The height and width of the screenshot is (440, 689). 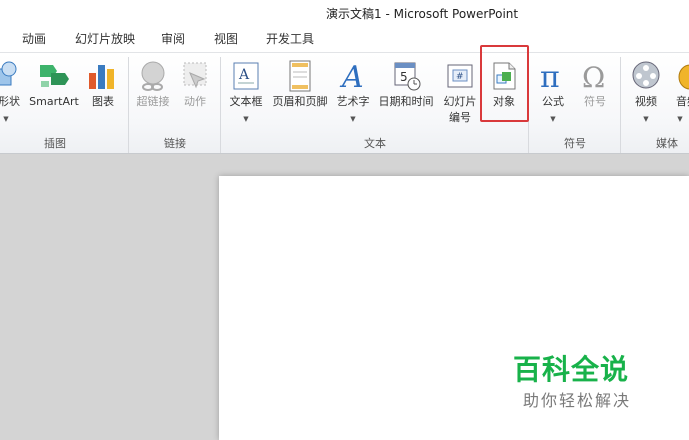 What do you see at coordinates (646, 101) in the screenshot?
I see `video-label: 视频` at bounding box center [646, 101].